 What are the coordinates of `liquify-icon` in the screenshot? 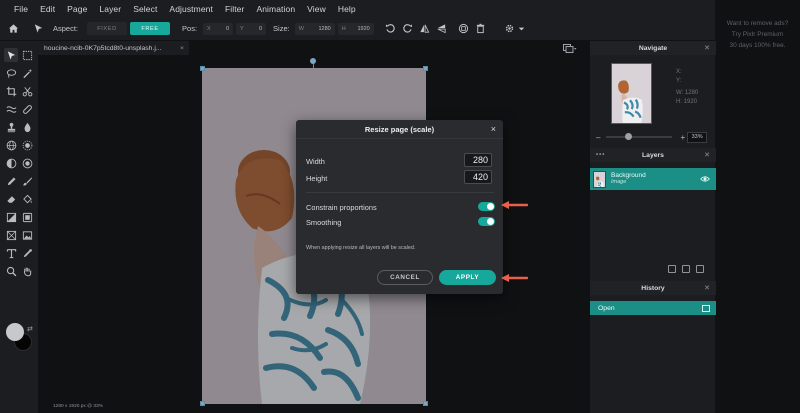 It's located at (11, 109).